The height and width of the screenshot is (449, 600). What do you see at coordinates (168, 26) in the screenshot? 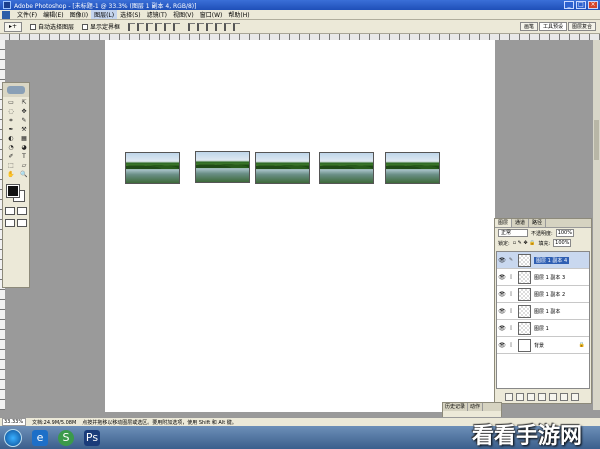
I see `align-hcenter-icon` at bounding box center [168, 26].